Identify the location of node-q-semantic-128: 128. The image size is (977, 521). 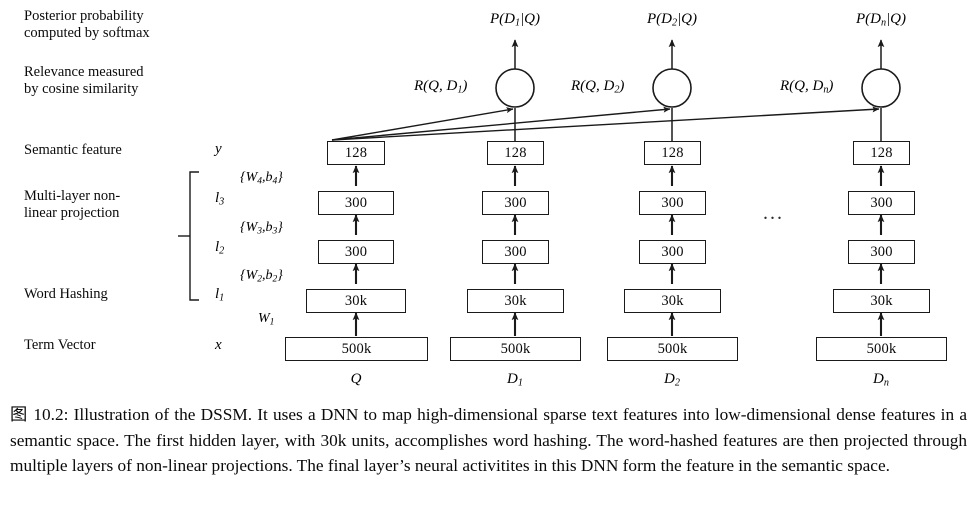
(356, 153).